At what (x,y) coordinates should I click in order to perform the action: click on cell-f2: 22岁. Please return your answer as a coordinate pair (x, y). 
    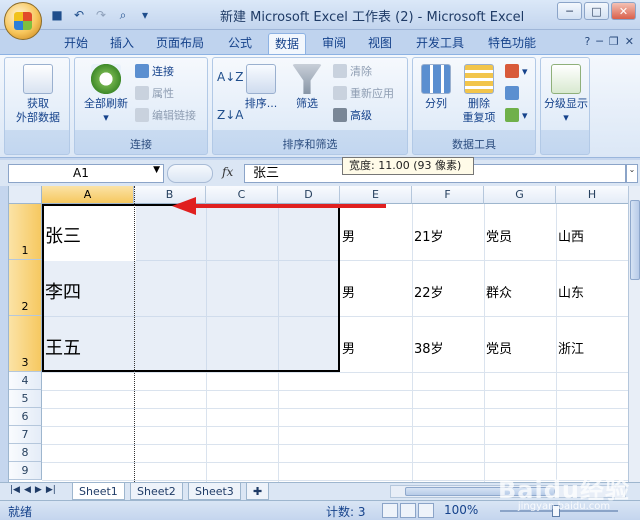
    Looking at the image, I should click on (429, 291).